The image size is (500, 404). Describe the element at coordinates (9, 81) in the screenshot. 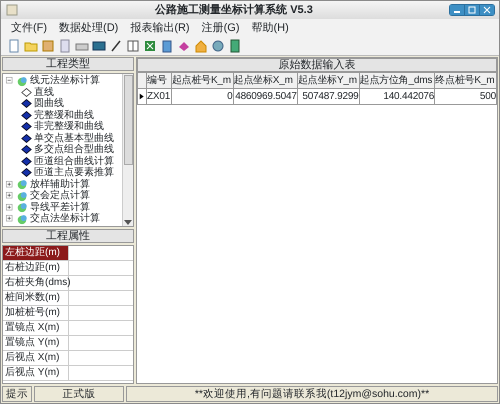

I see `collapse-icon` at that location.